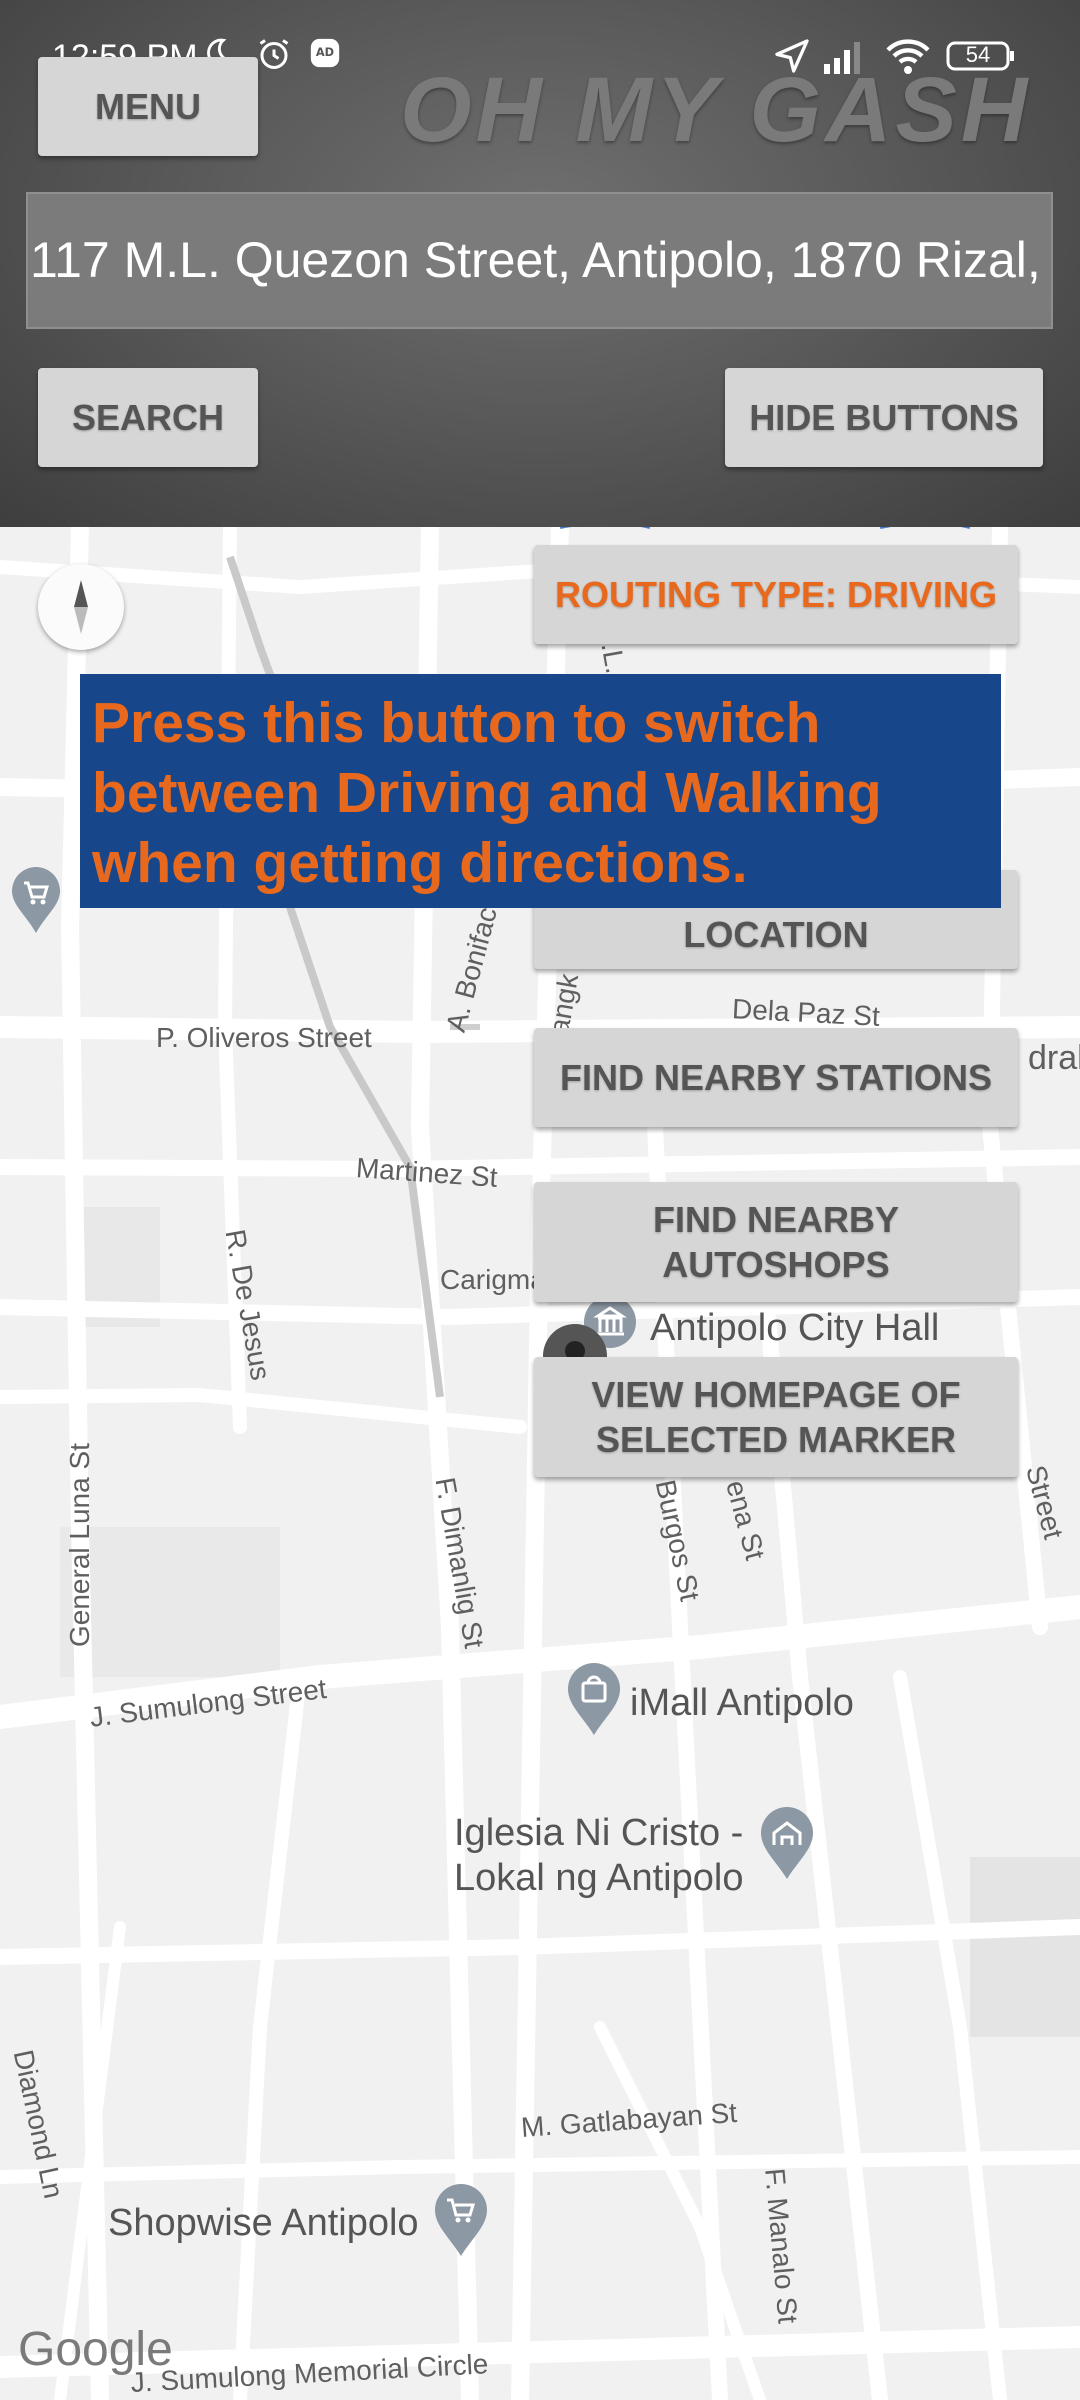  What do you see at coordinates (776, 1242) in the screenshot?
I see `find-nearby-autoshops-button: FIND NEARBY AUTOSHOPS` at bounding box center [776, 1242].